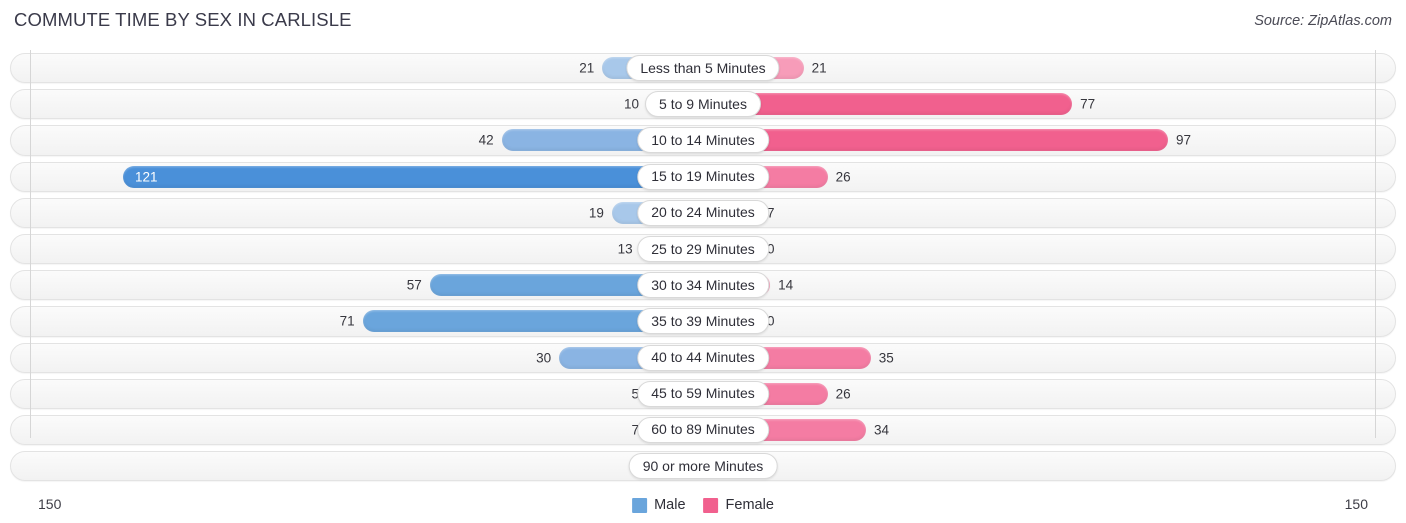  Describe the element at coordinates (1088, 104) in the screenshot. I see `bar-value-female: 77` at that location.